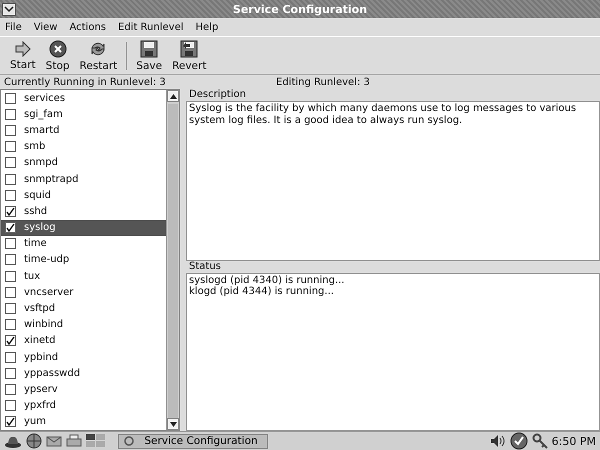  I want to click on service-row: vncserver, so click(83, 292).